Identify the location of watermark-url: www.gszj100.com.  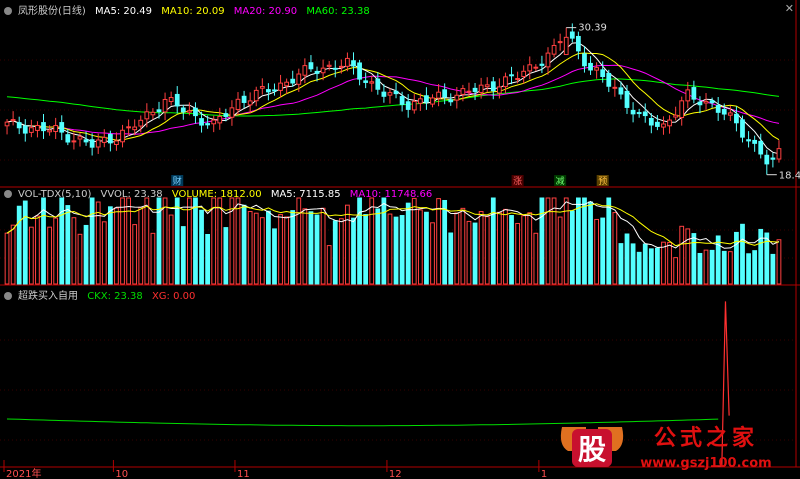
(705, 463).